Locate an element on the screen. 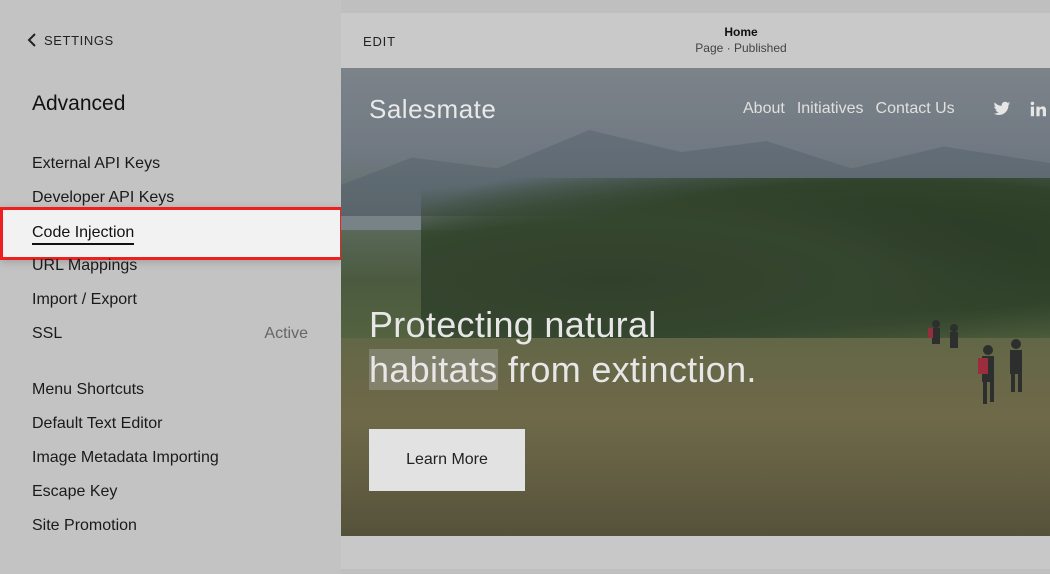 The width and height of the screenshot is (1050, 574). menu-item-site-promotion: Site Promotion is located at coordinates (84, 526).